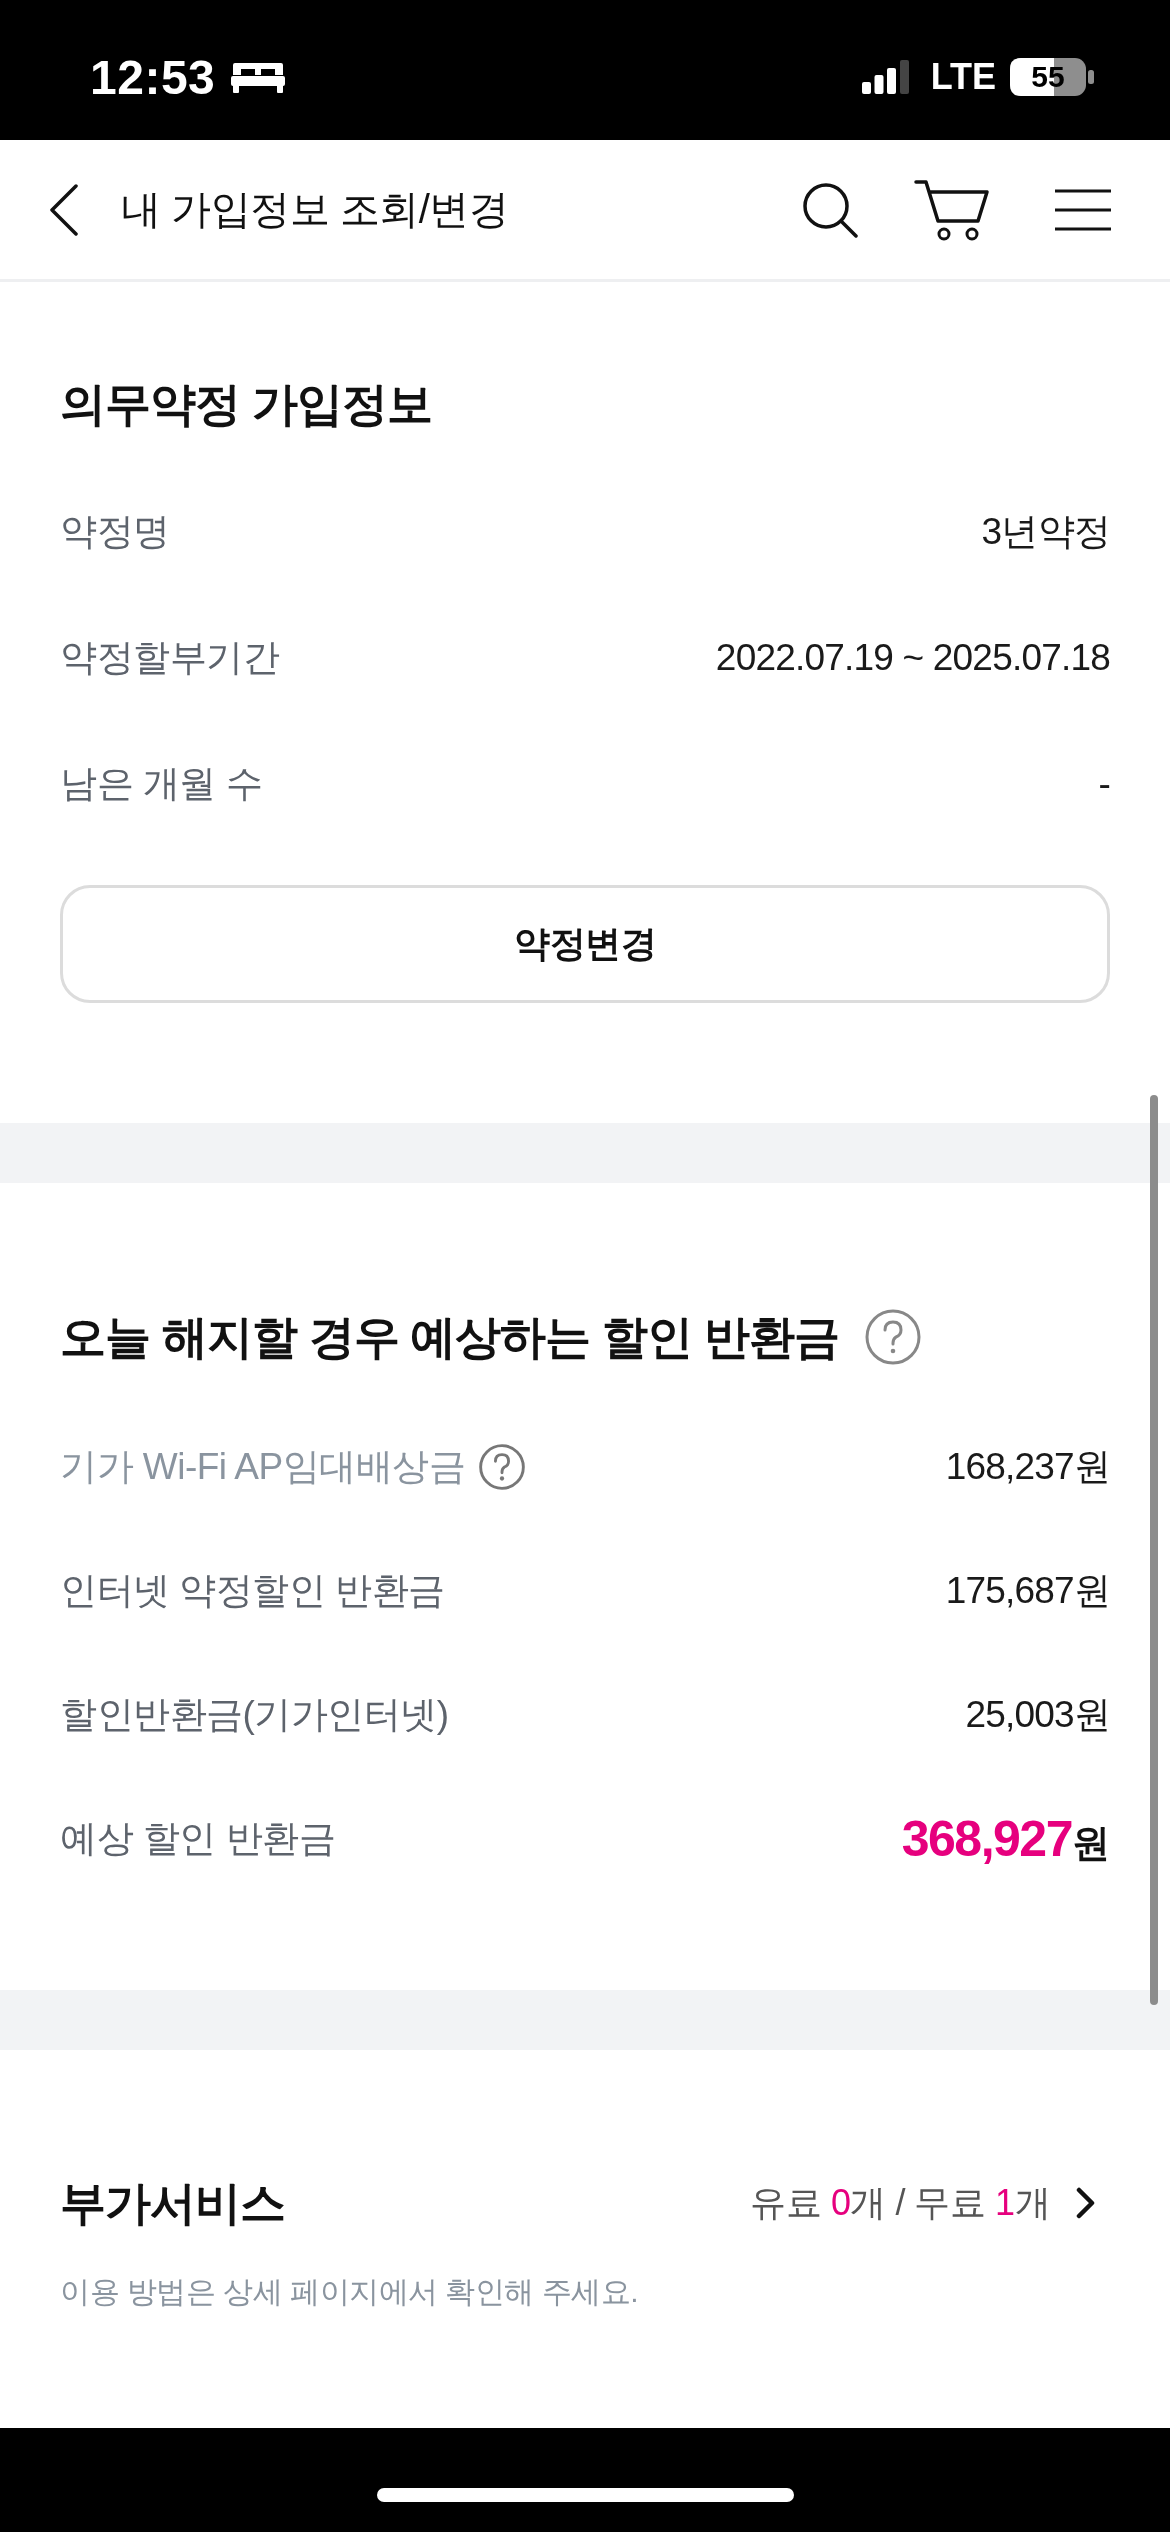 This screenshot has width=1170, height=2532. I want to click on battery-icon, so click(1052, 77).